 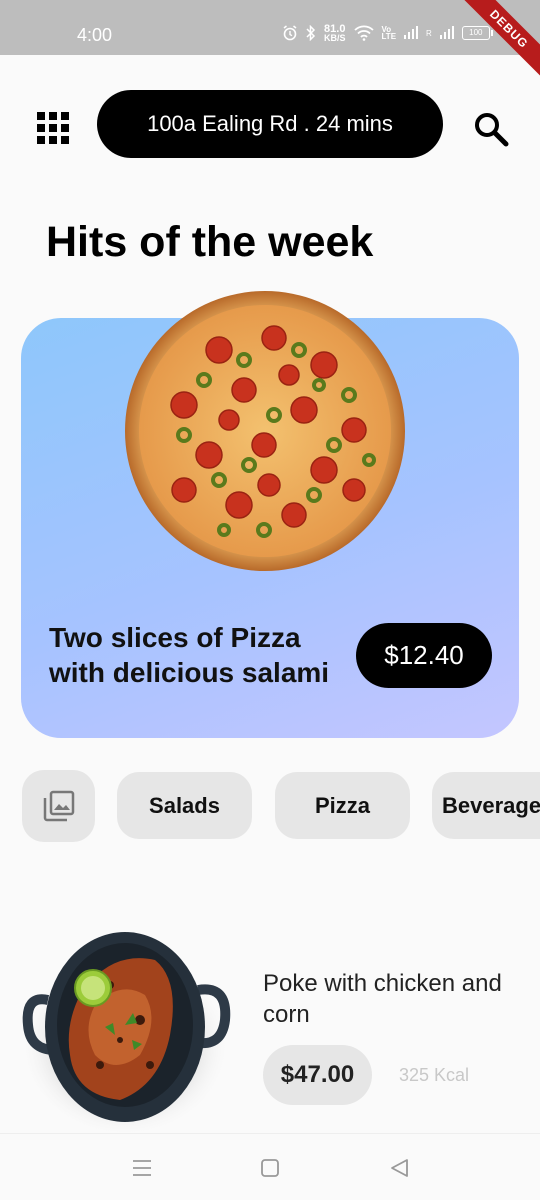 I want to click on product-image, so click(x=125, y=1033).